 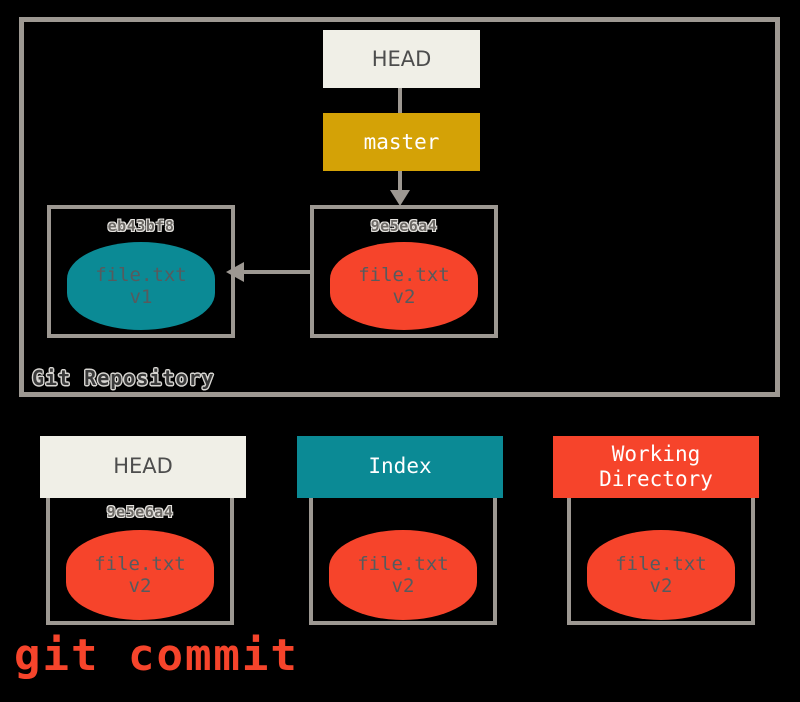 I want to click on head-pointer-box: HEAD, so click(x=401, y=59).